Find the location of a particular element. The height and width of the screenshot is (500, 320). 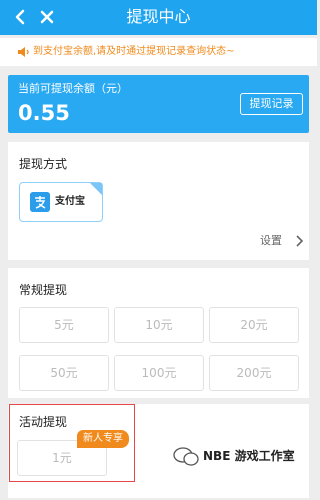

amount-option: 10元 is located at coordinates (159, 325).